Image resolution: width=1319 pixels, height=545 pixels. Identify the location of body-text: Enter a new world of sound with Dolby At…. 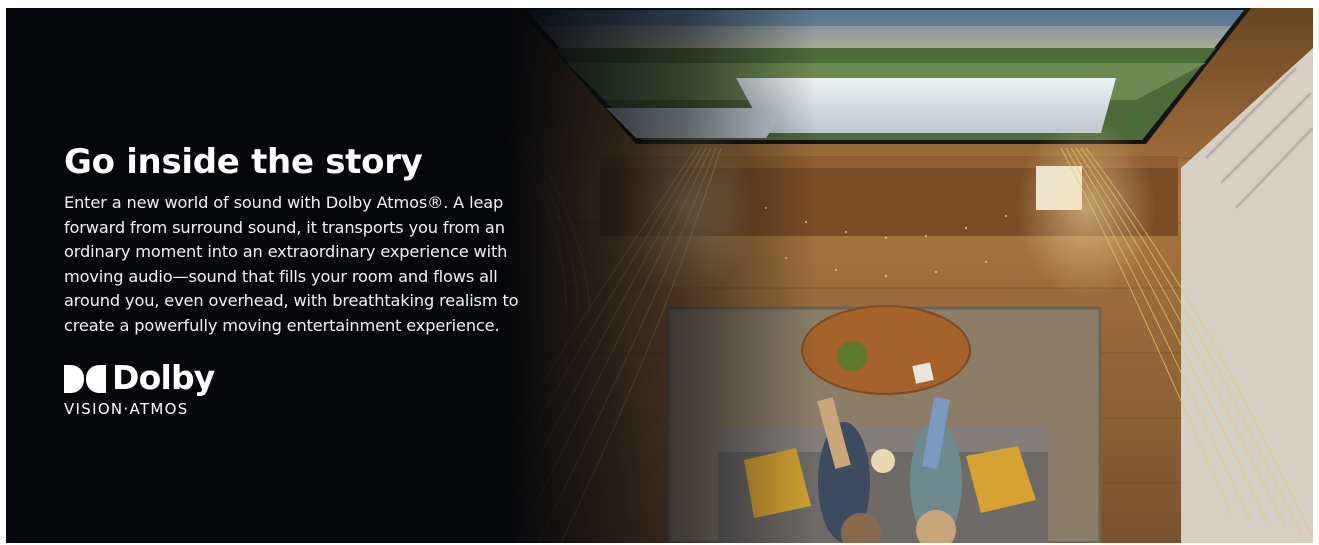
(314, 264).